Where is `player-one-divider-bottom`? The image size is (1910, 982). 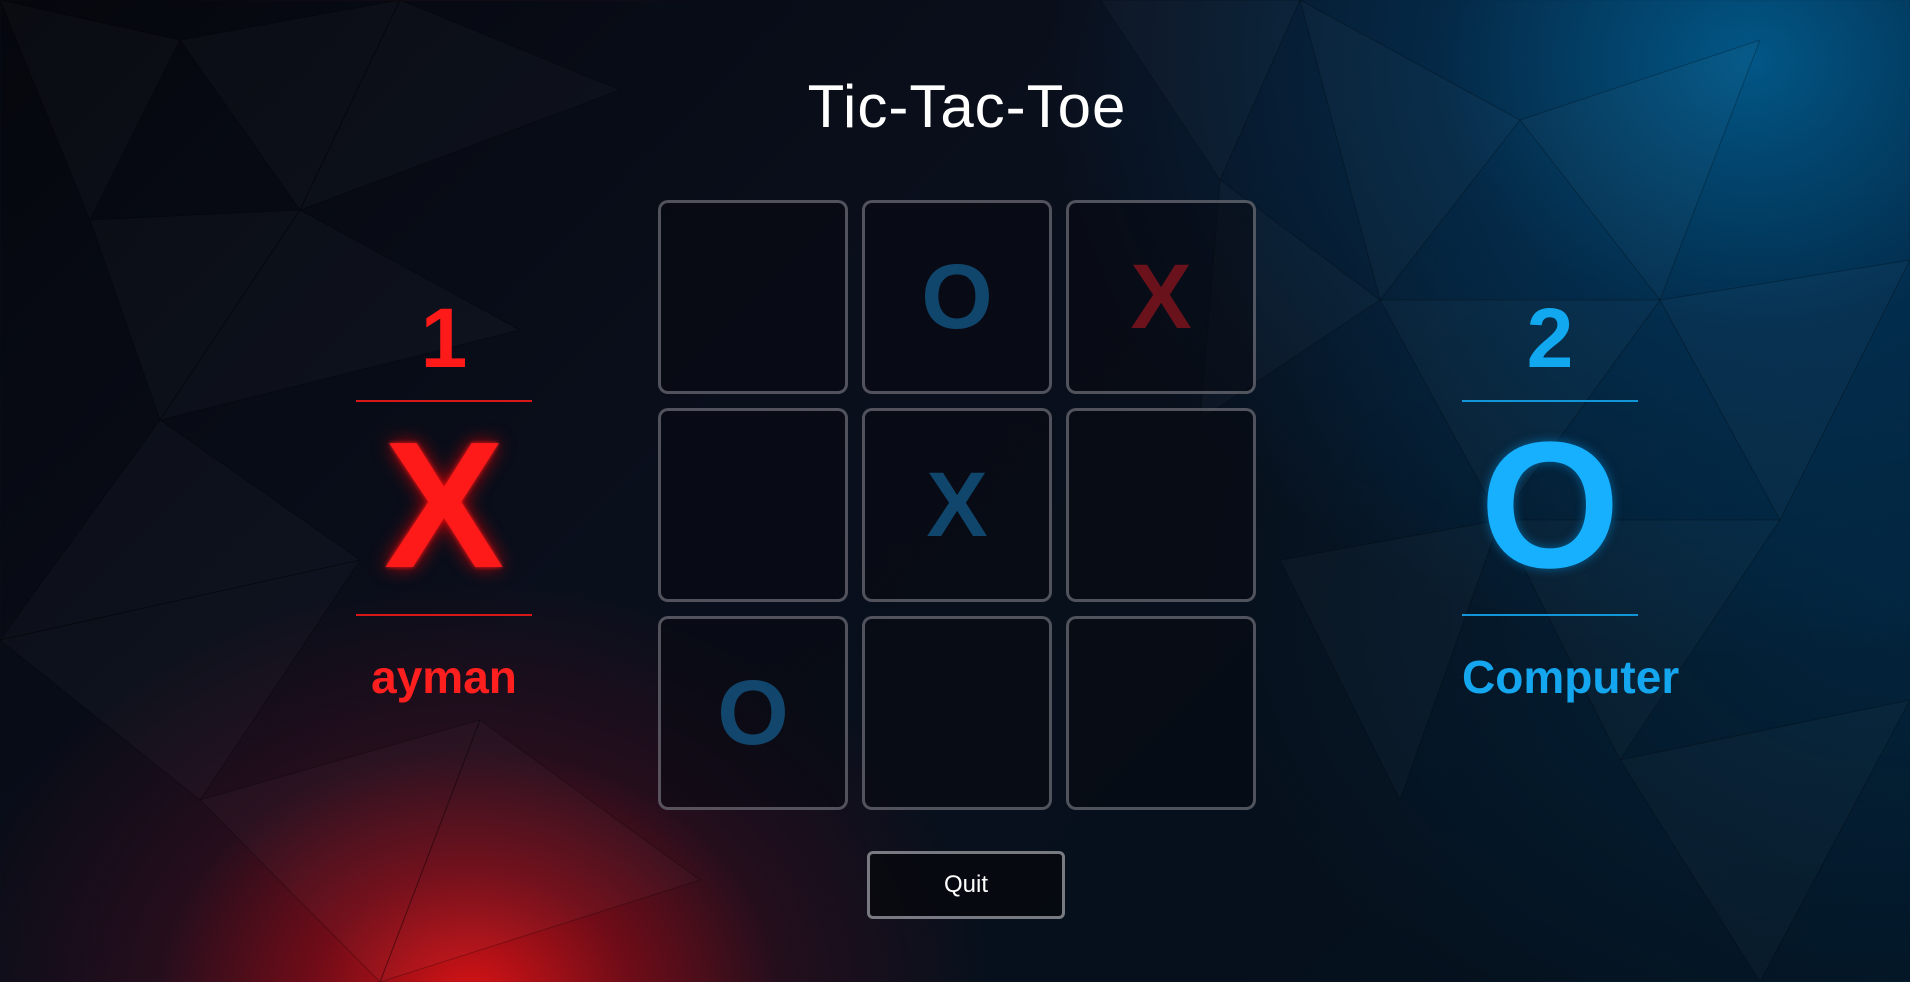 player-one-divider-bottom is located at coordinates (444, 615).